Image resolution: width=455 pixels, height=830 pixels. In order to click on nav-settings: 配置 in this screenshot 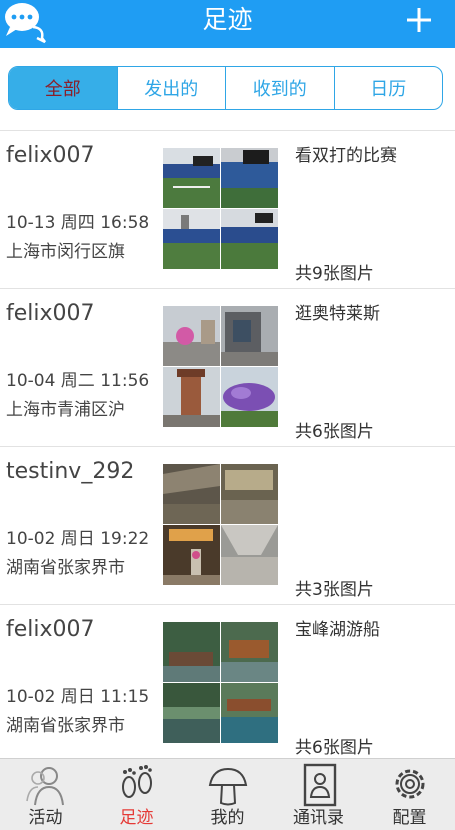, I will do `click(409, 794)`.